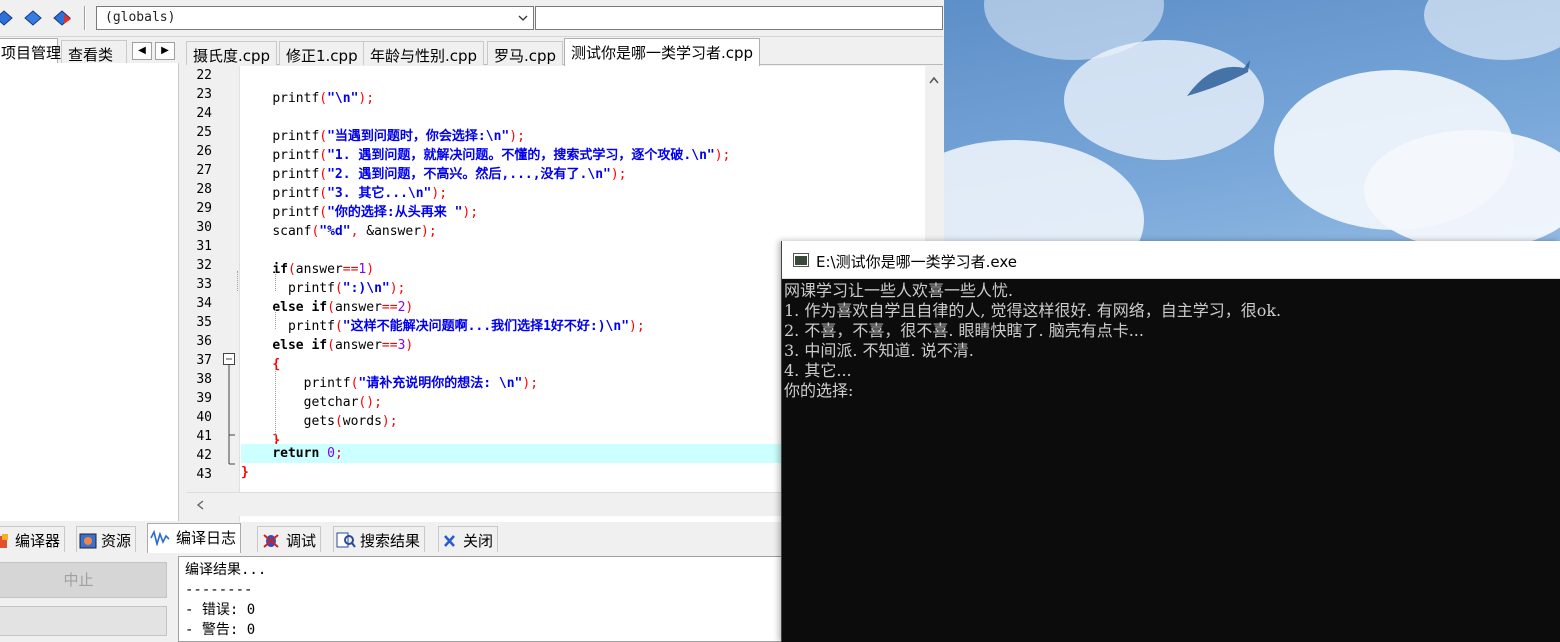  I want to click on close-icon, so click(449, 541).